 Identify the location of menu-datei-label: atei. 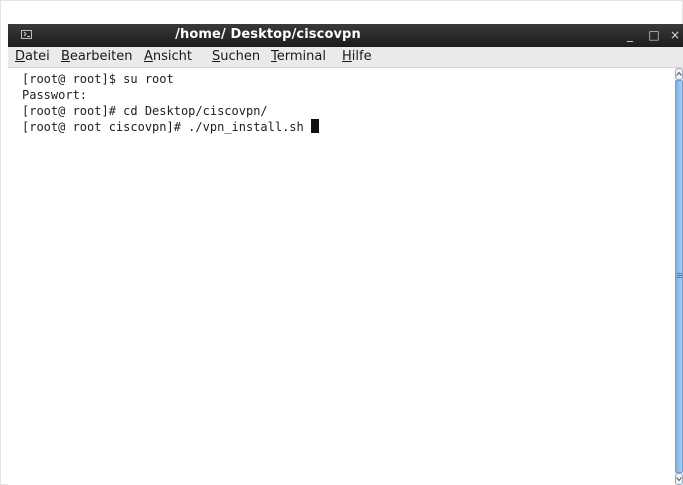
(37, 56).